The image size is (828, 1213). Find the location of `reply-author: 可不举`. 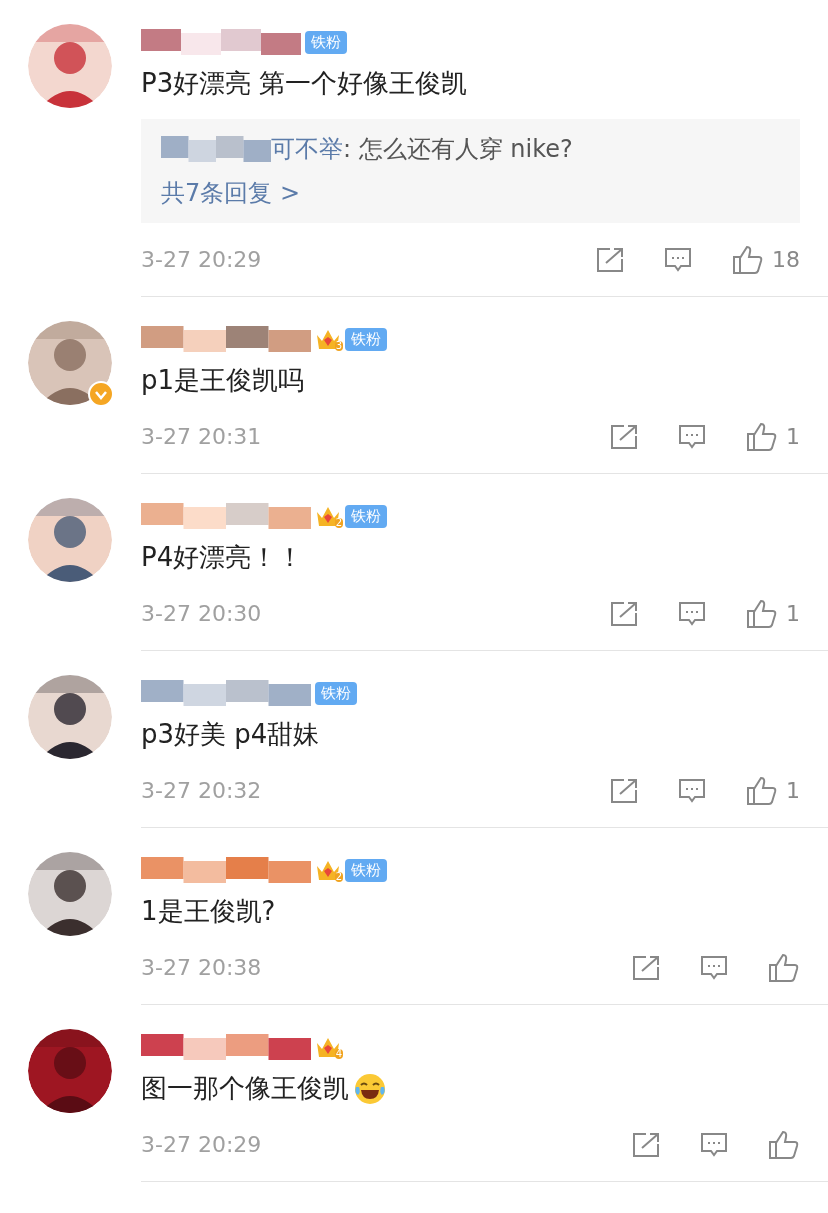

reply-author: 可不举 is located at coordinates (307, 149).